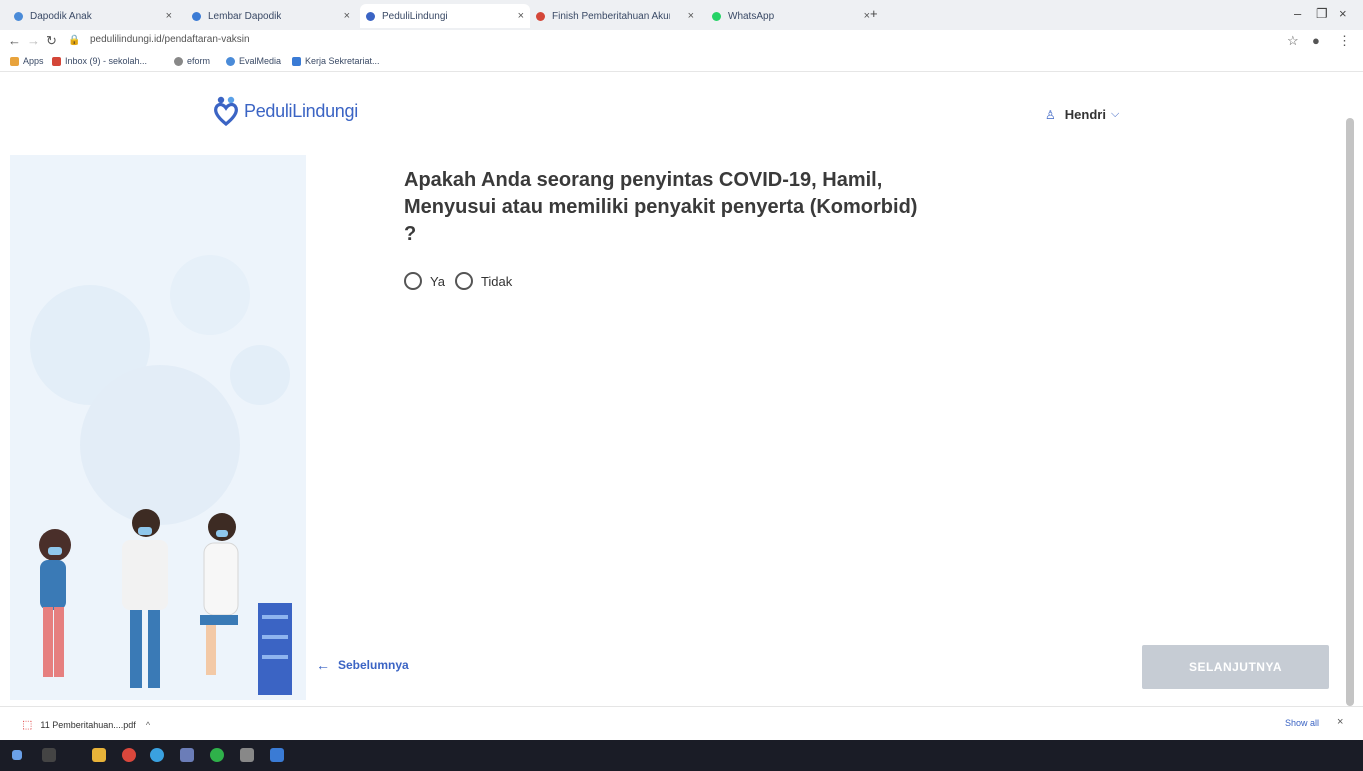  Describe the element at coordinates (751, 16) in the screenshot. I see `tab-label: WhatsApp` at that location.